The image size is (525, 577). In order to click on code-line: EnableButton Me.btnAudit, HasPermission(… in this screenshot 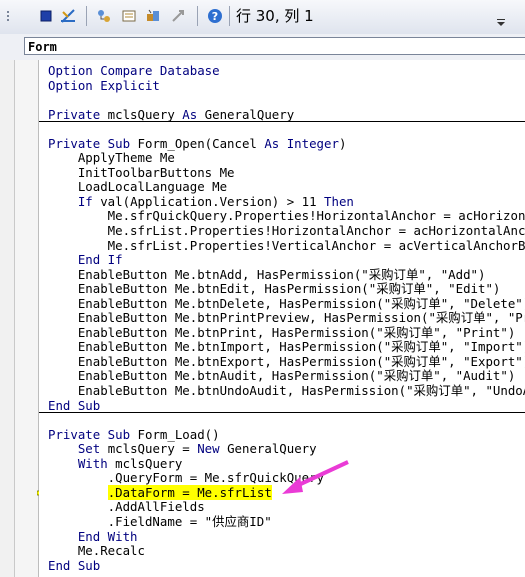, I will do `click(286, 376)`.